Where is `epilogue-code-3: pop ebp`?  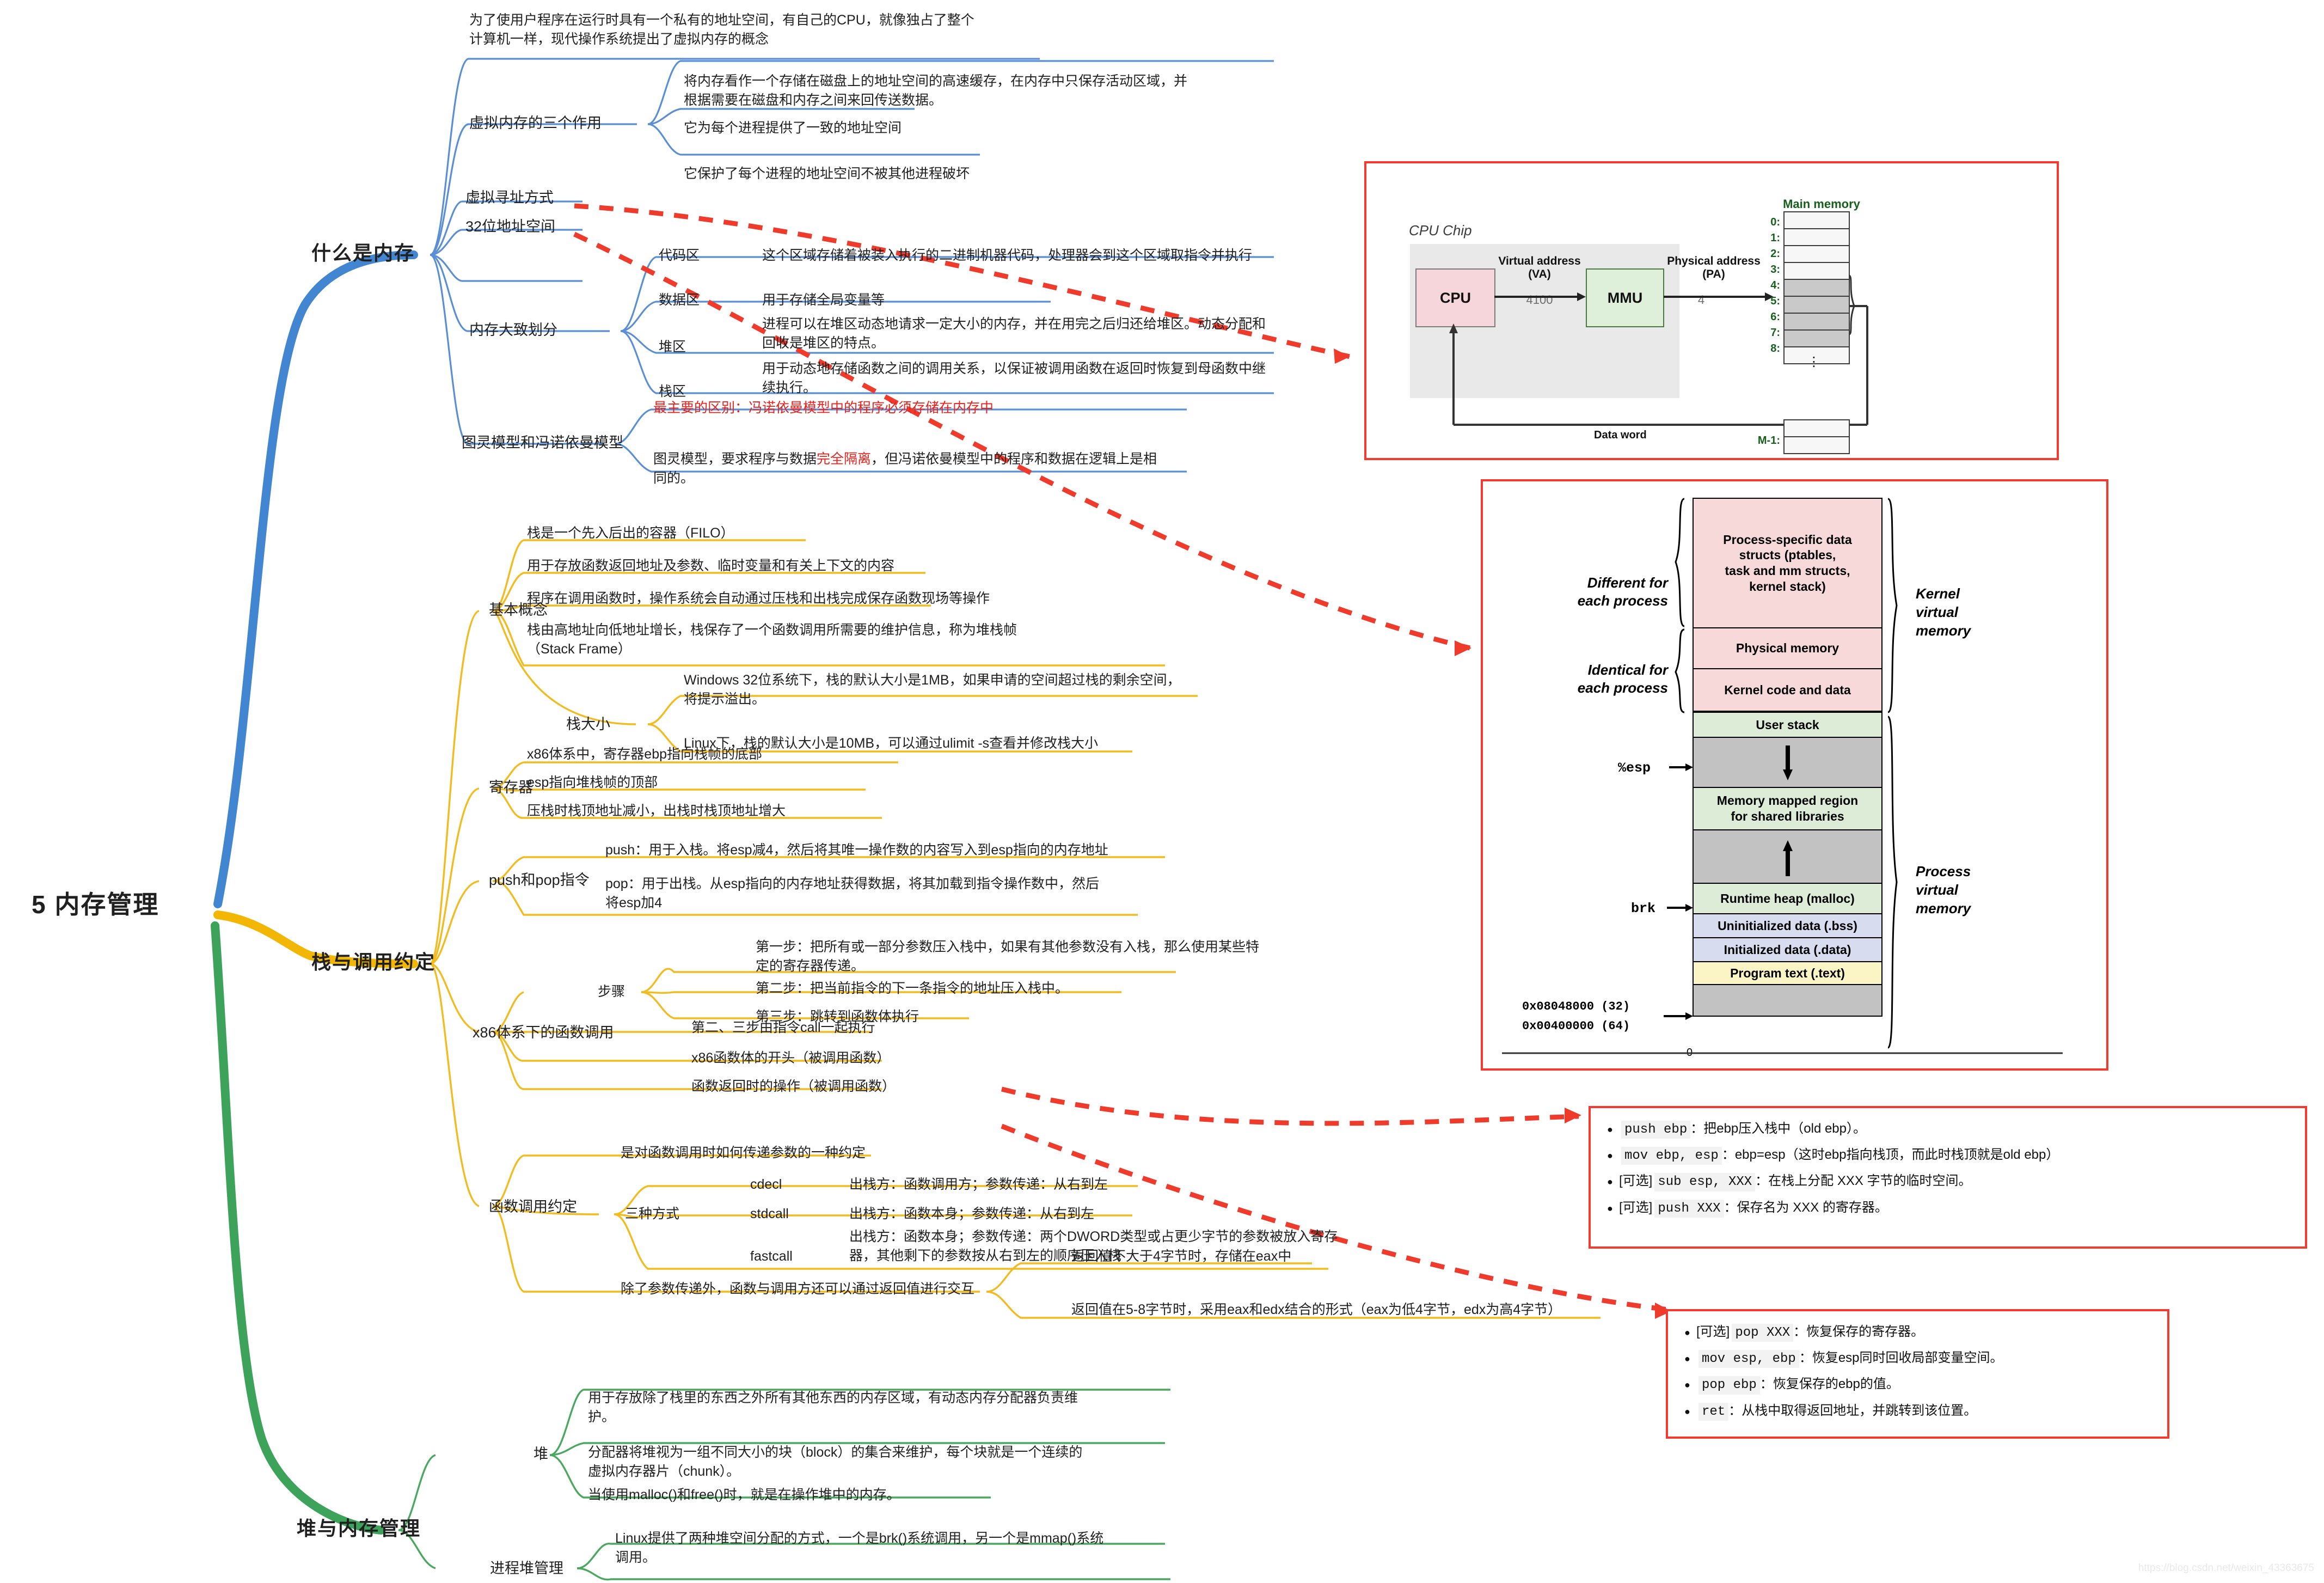 epilogue-code-3: pop ebp is located at coordinates (1729, 1385).